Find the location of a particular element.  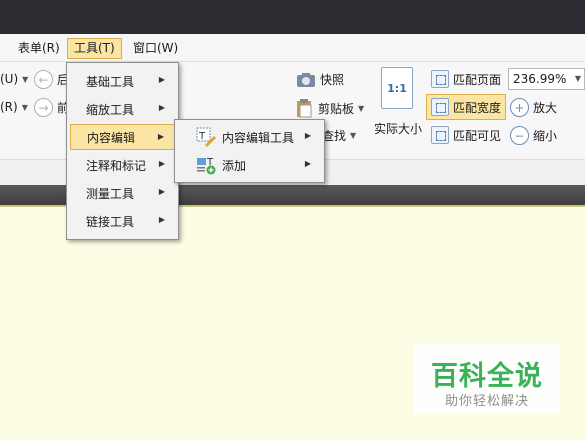

fit-page-icon is located at coordinates (440, 79).